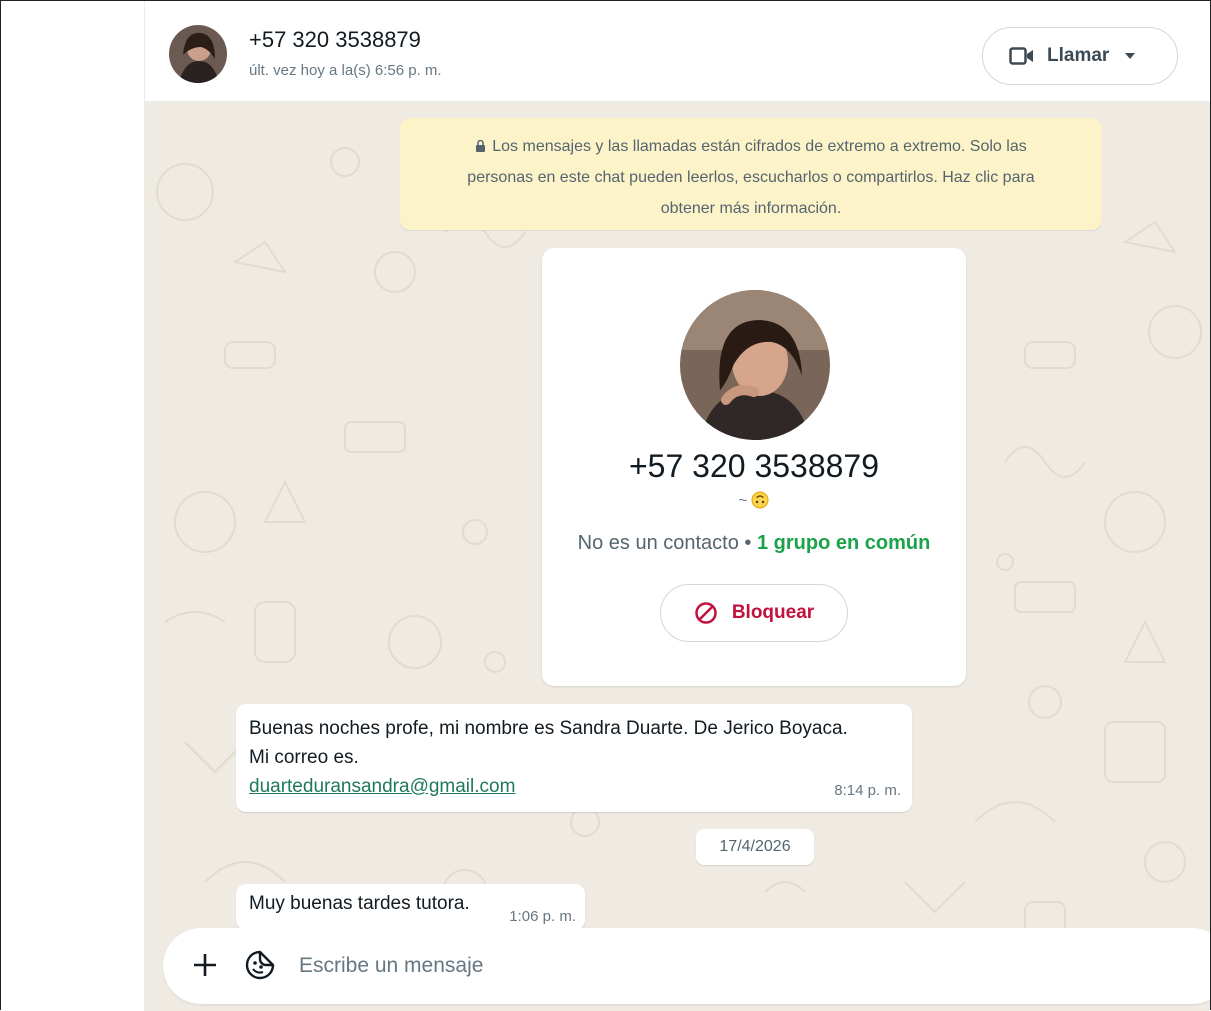  I want to click on left-panel, so click(73, 506).